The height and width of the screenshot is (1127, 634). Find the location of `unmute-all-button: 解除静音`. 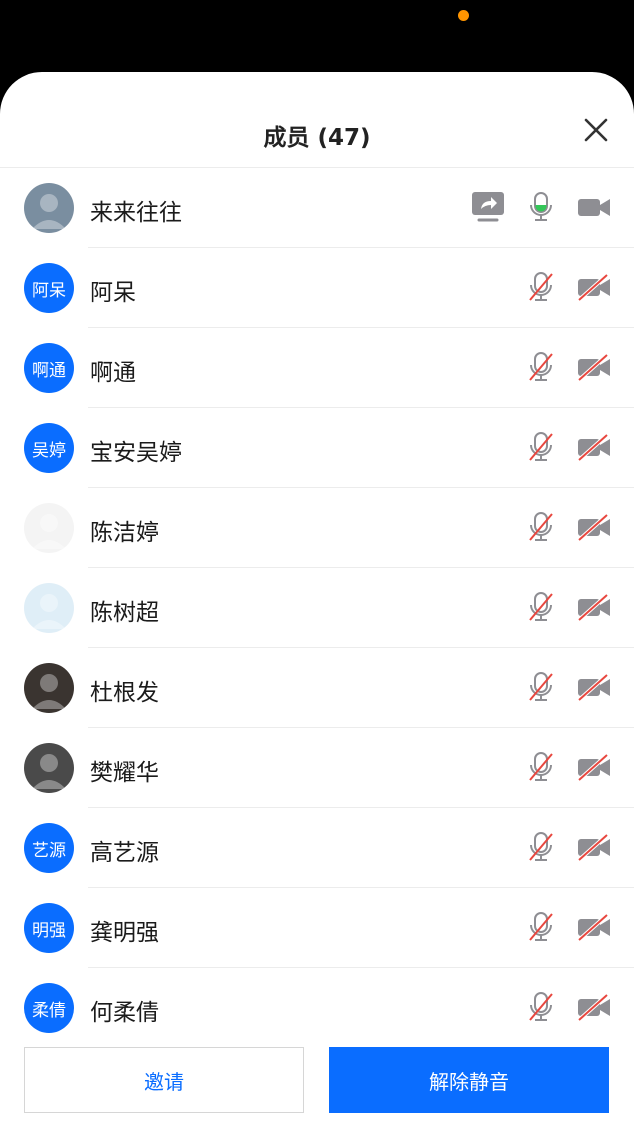

unmute-all-button: 解除静音 is located at coordinates (469, 1080).